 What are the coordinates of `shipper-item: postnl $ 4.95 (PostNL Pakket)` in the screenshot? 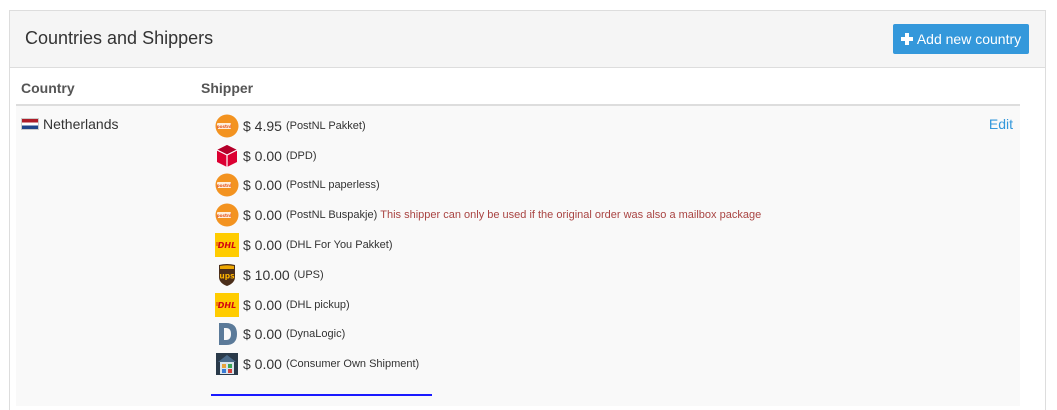 It's located at (488, 126).